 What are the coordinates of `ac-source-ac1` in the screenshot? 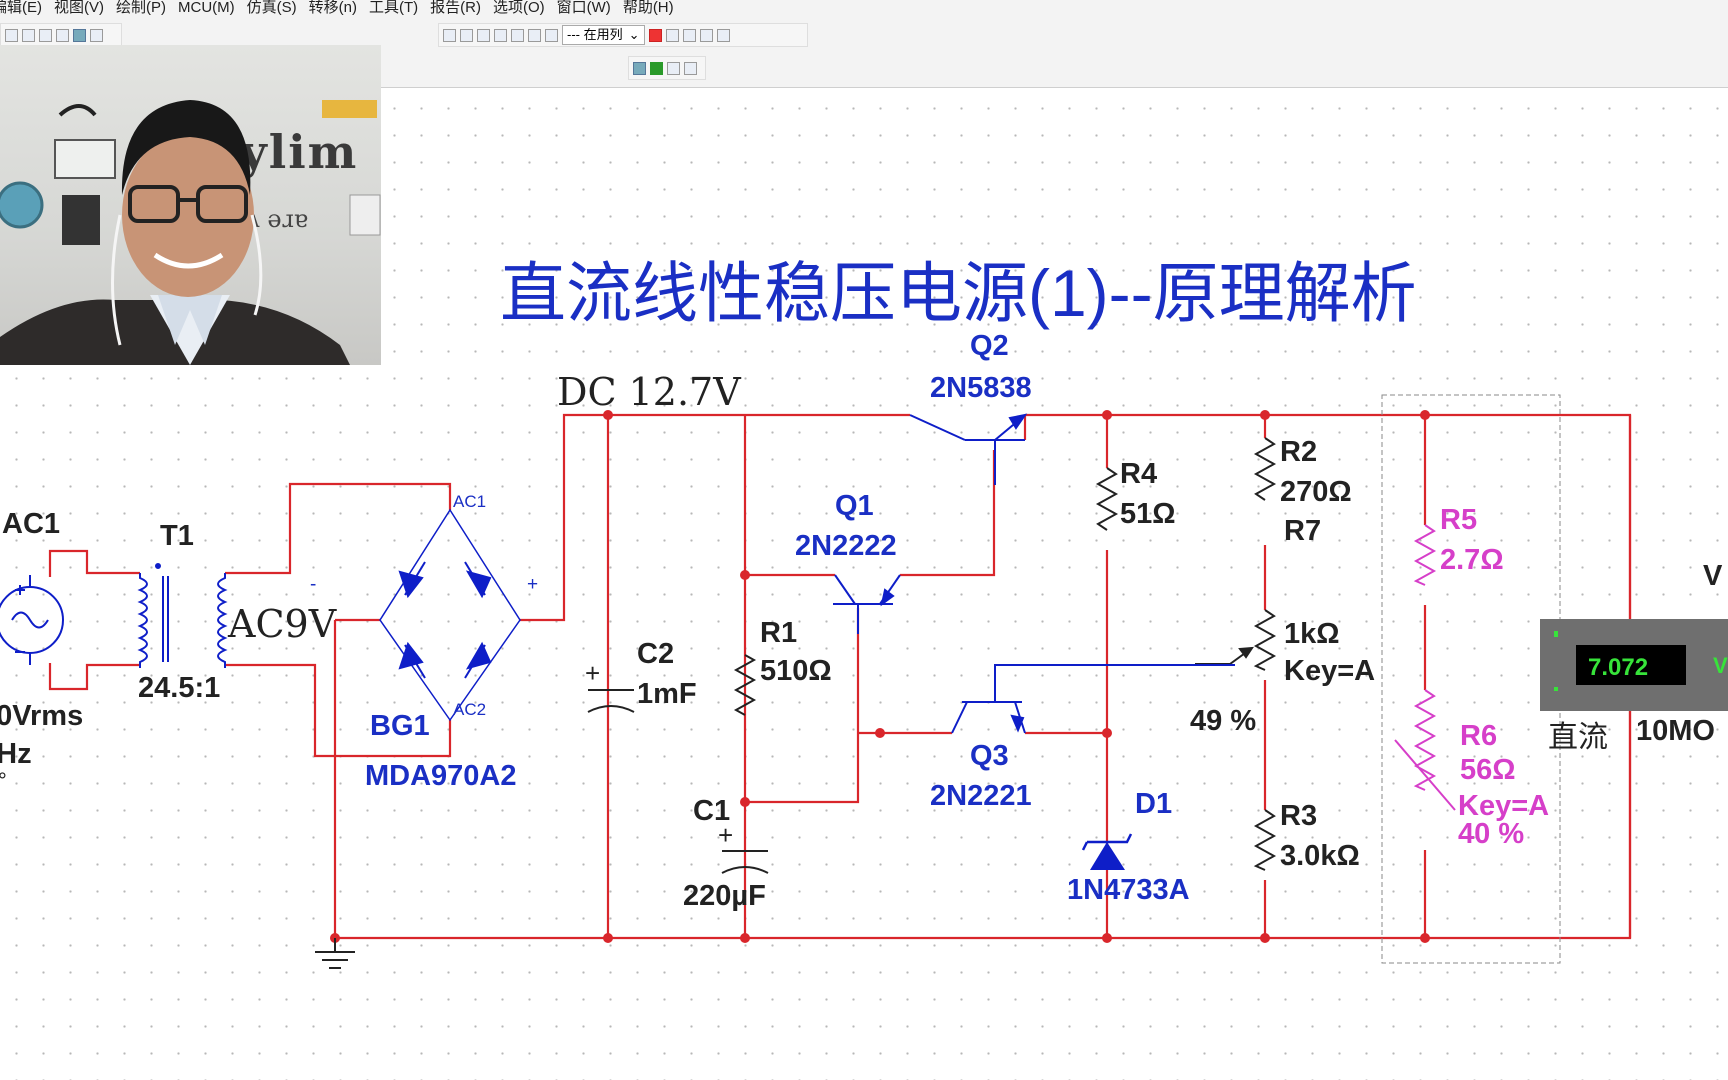 It's located at (32, 620).